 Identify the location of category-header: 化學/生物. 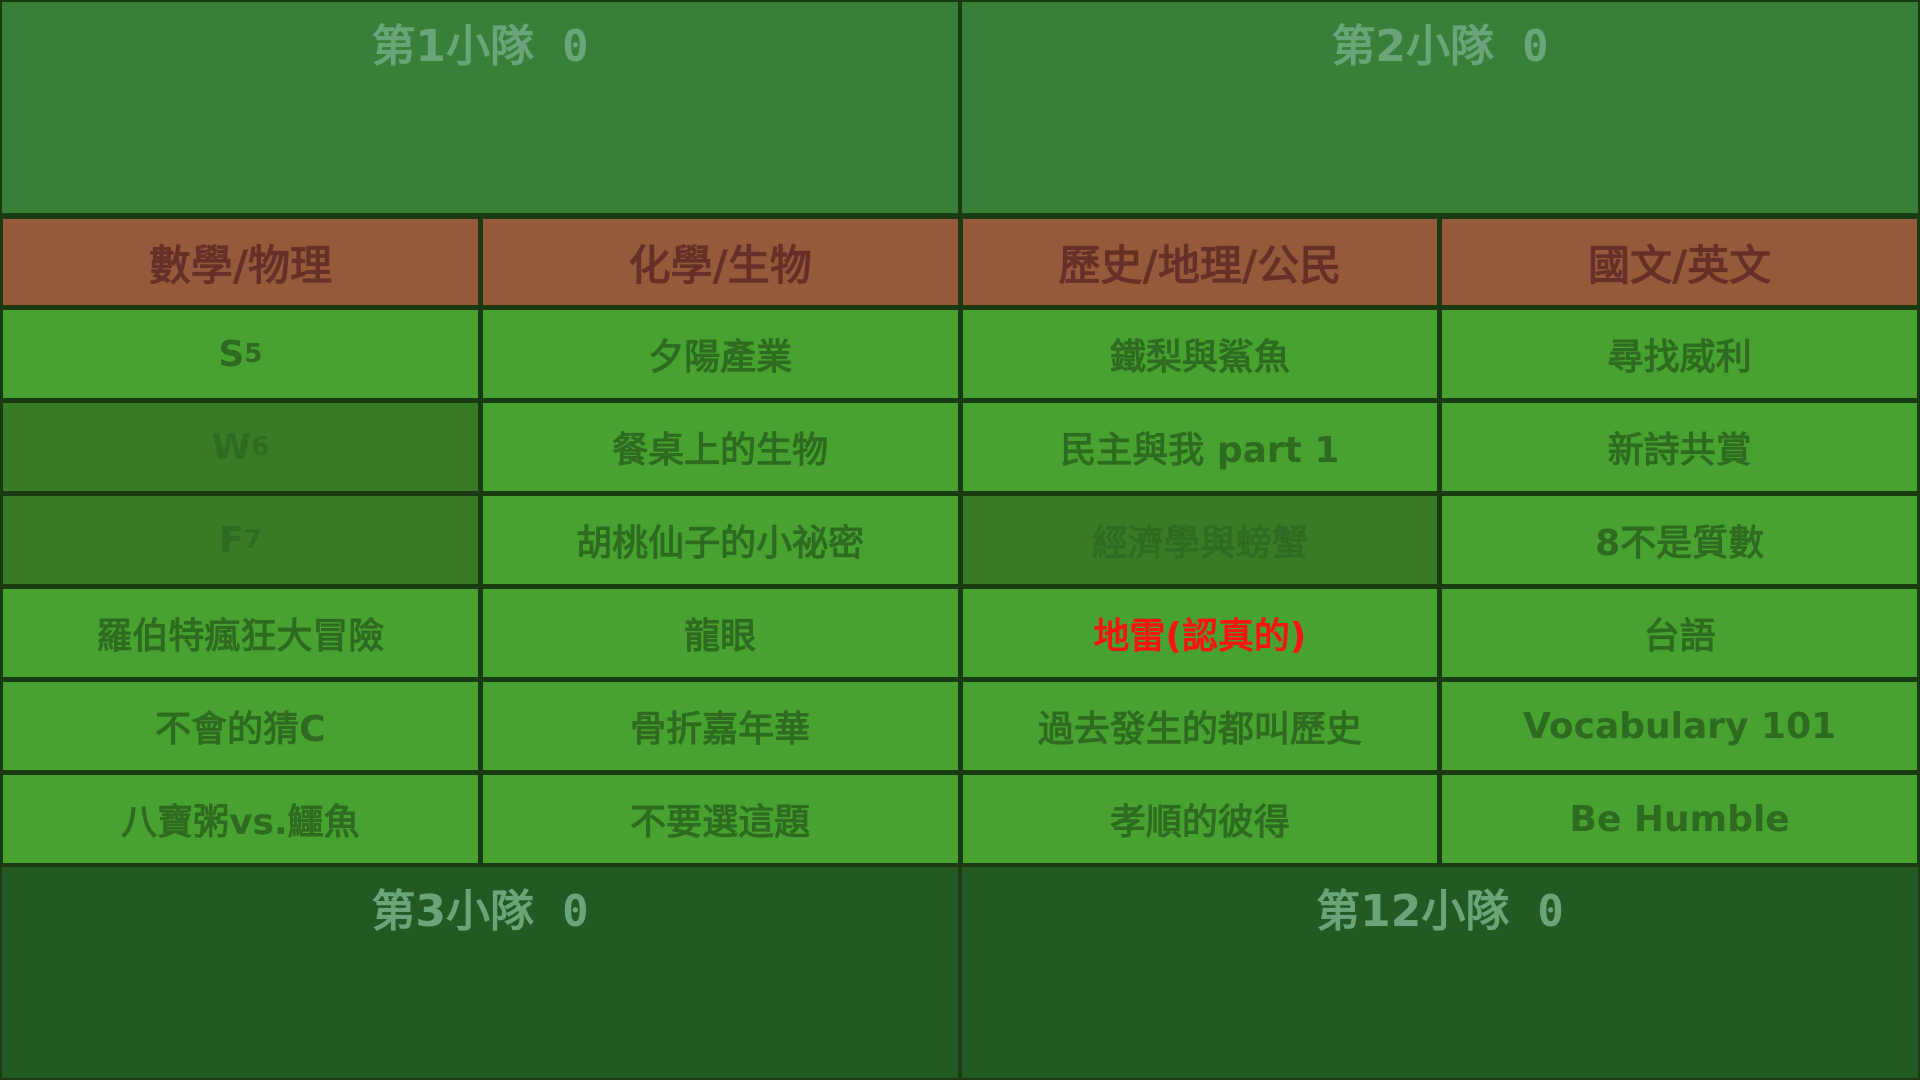
(720, 262).